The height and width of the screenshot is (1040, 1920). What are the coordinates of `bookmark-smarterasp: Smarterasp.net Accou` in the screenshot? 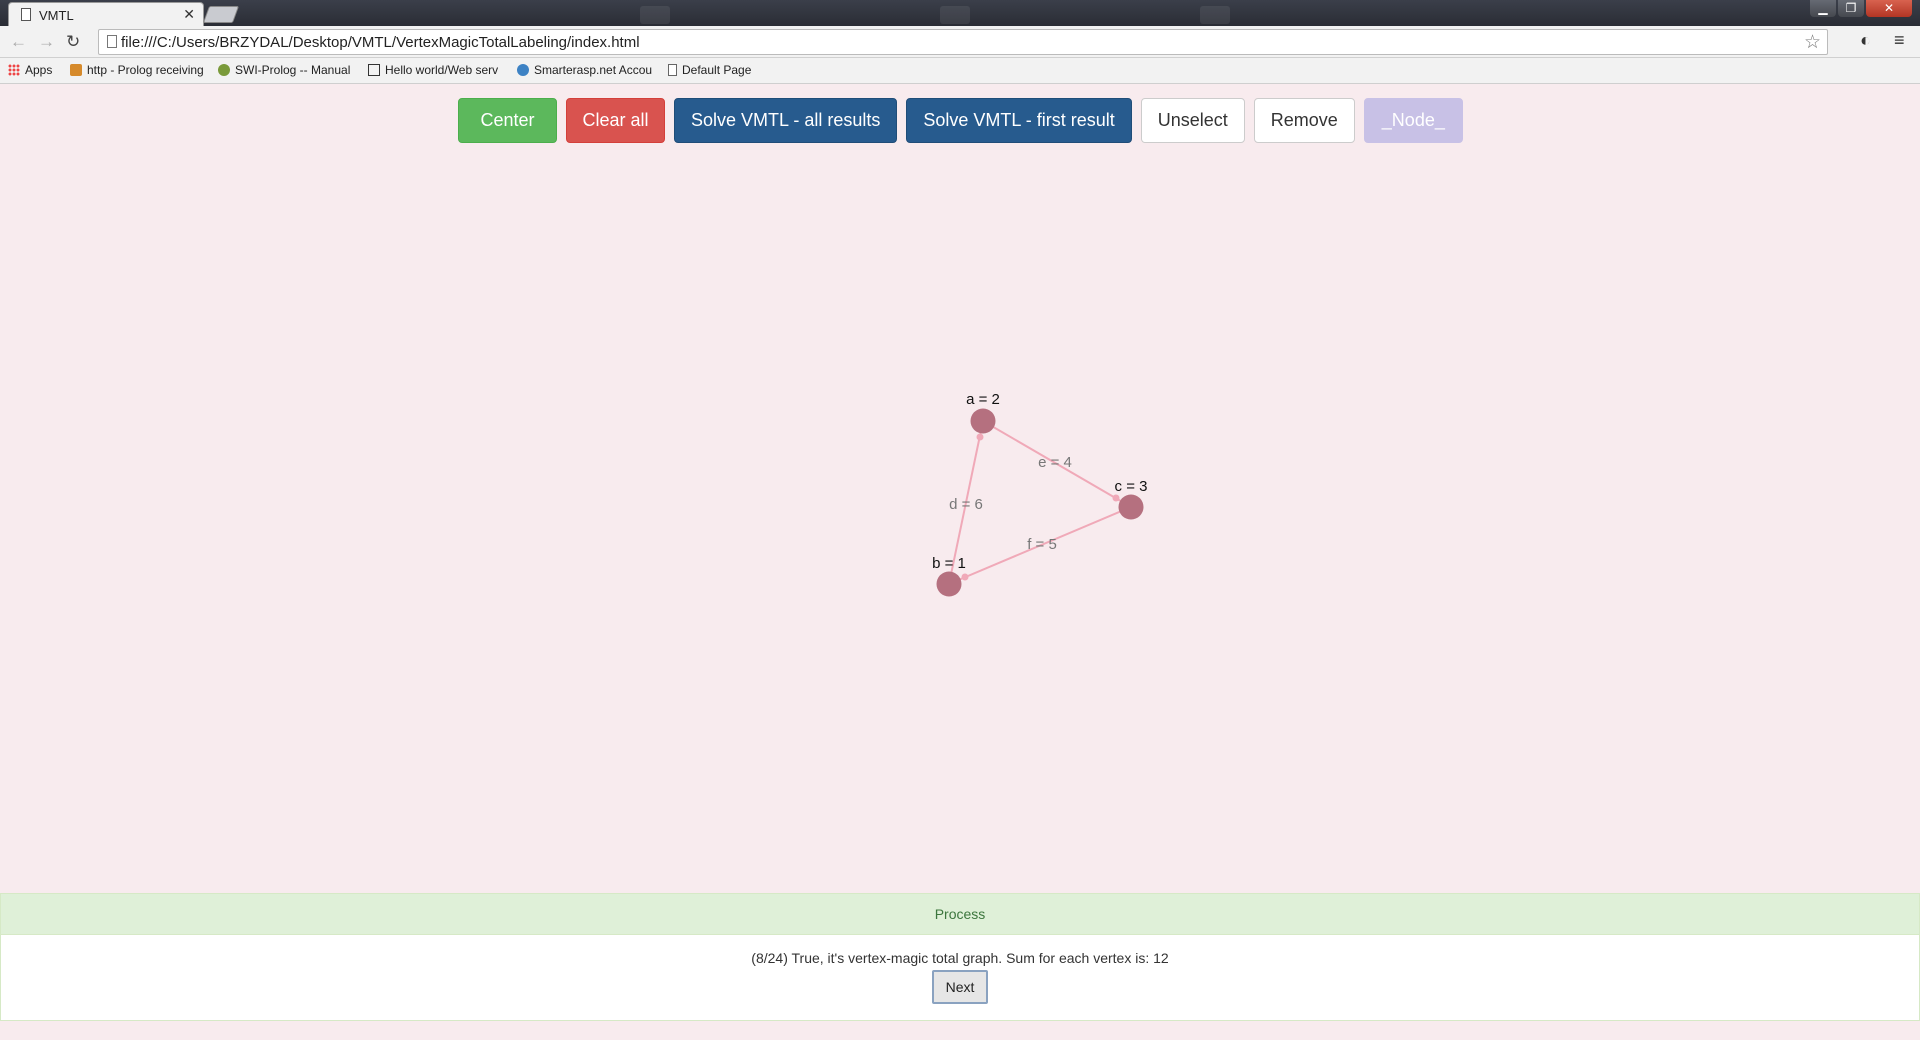 It's located at (587, 70).